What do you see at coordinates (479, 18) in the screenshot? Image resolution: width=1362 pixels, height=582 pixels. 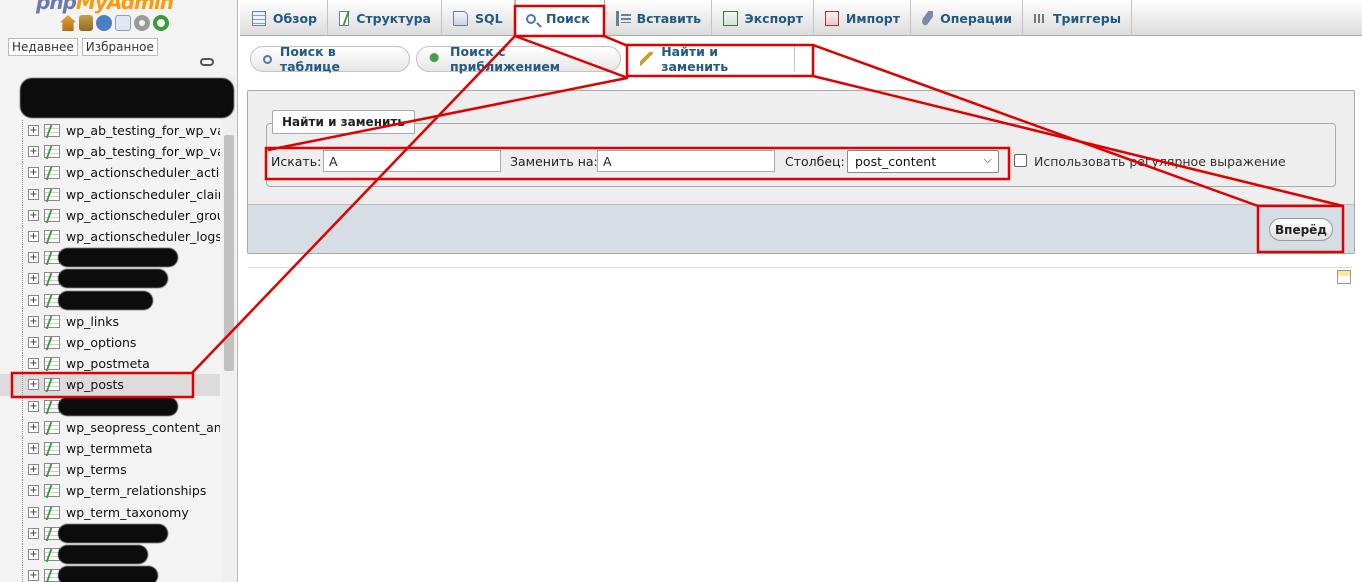 I see `tab-sql: SQL` at bounding box center [479, 18].